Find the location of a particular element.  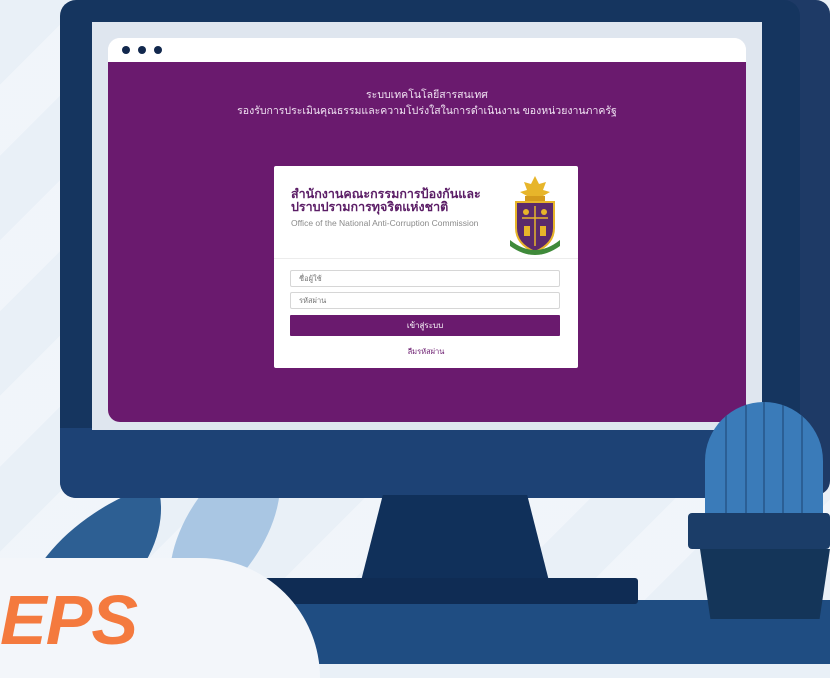

browser-title-bar is located at coordinates (427, 50).